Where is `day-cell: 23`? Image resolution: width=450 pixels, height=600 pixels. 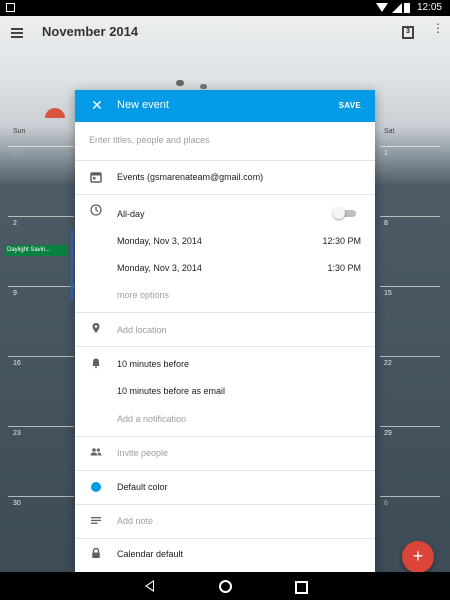
day-cell: 23 is located at coordinates (41, 461).